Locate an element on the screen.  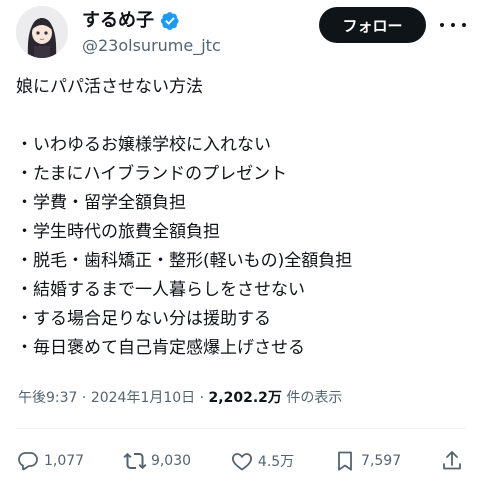
anime-girl-avatar-icon is located at coordinates (42, 32).